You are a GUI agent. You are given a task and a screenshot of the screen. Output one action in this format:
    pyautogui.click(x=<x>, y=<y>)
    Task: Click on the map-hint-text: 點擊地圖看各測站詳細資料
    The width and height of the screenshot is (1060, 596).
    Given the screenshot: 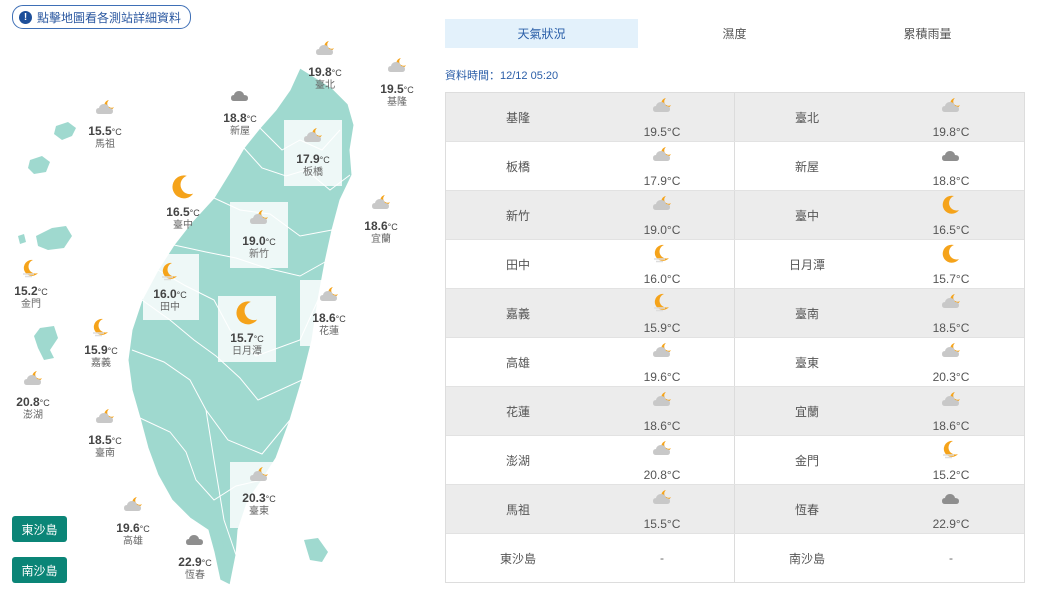 What is the action you would take?
    pyautogui.click(x=109, y=17)
    